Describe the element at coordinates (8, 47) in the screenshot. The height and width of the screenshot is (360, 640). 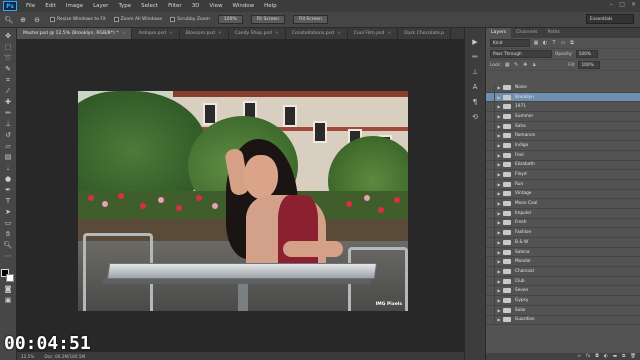
I see `marquee-tool-icon: ⬚` at that location.